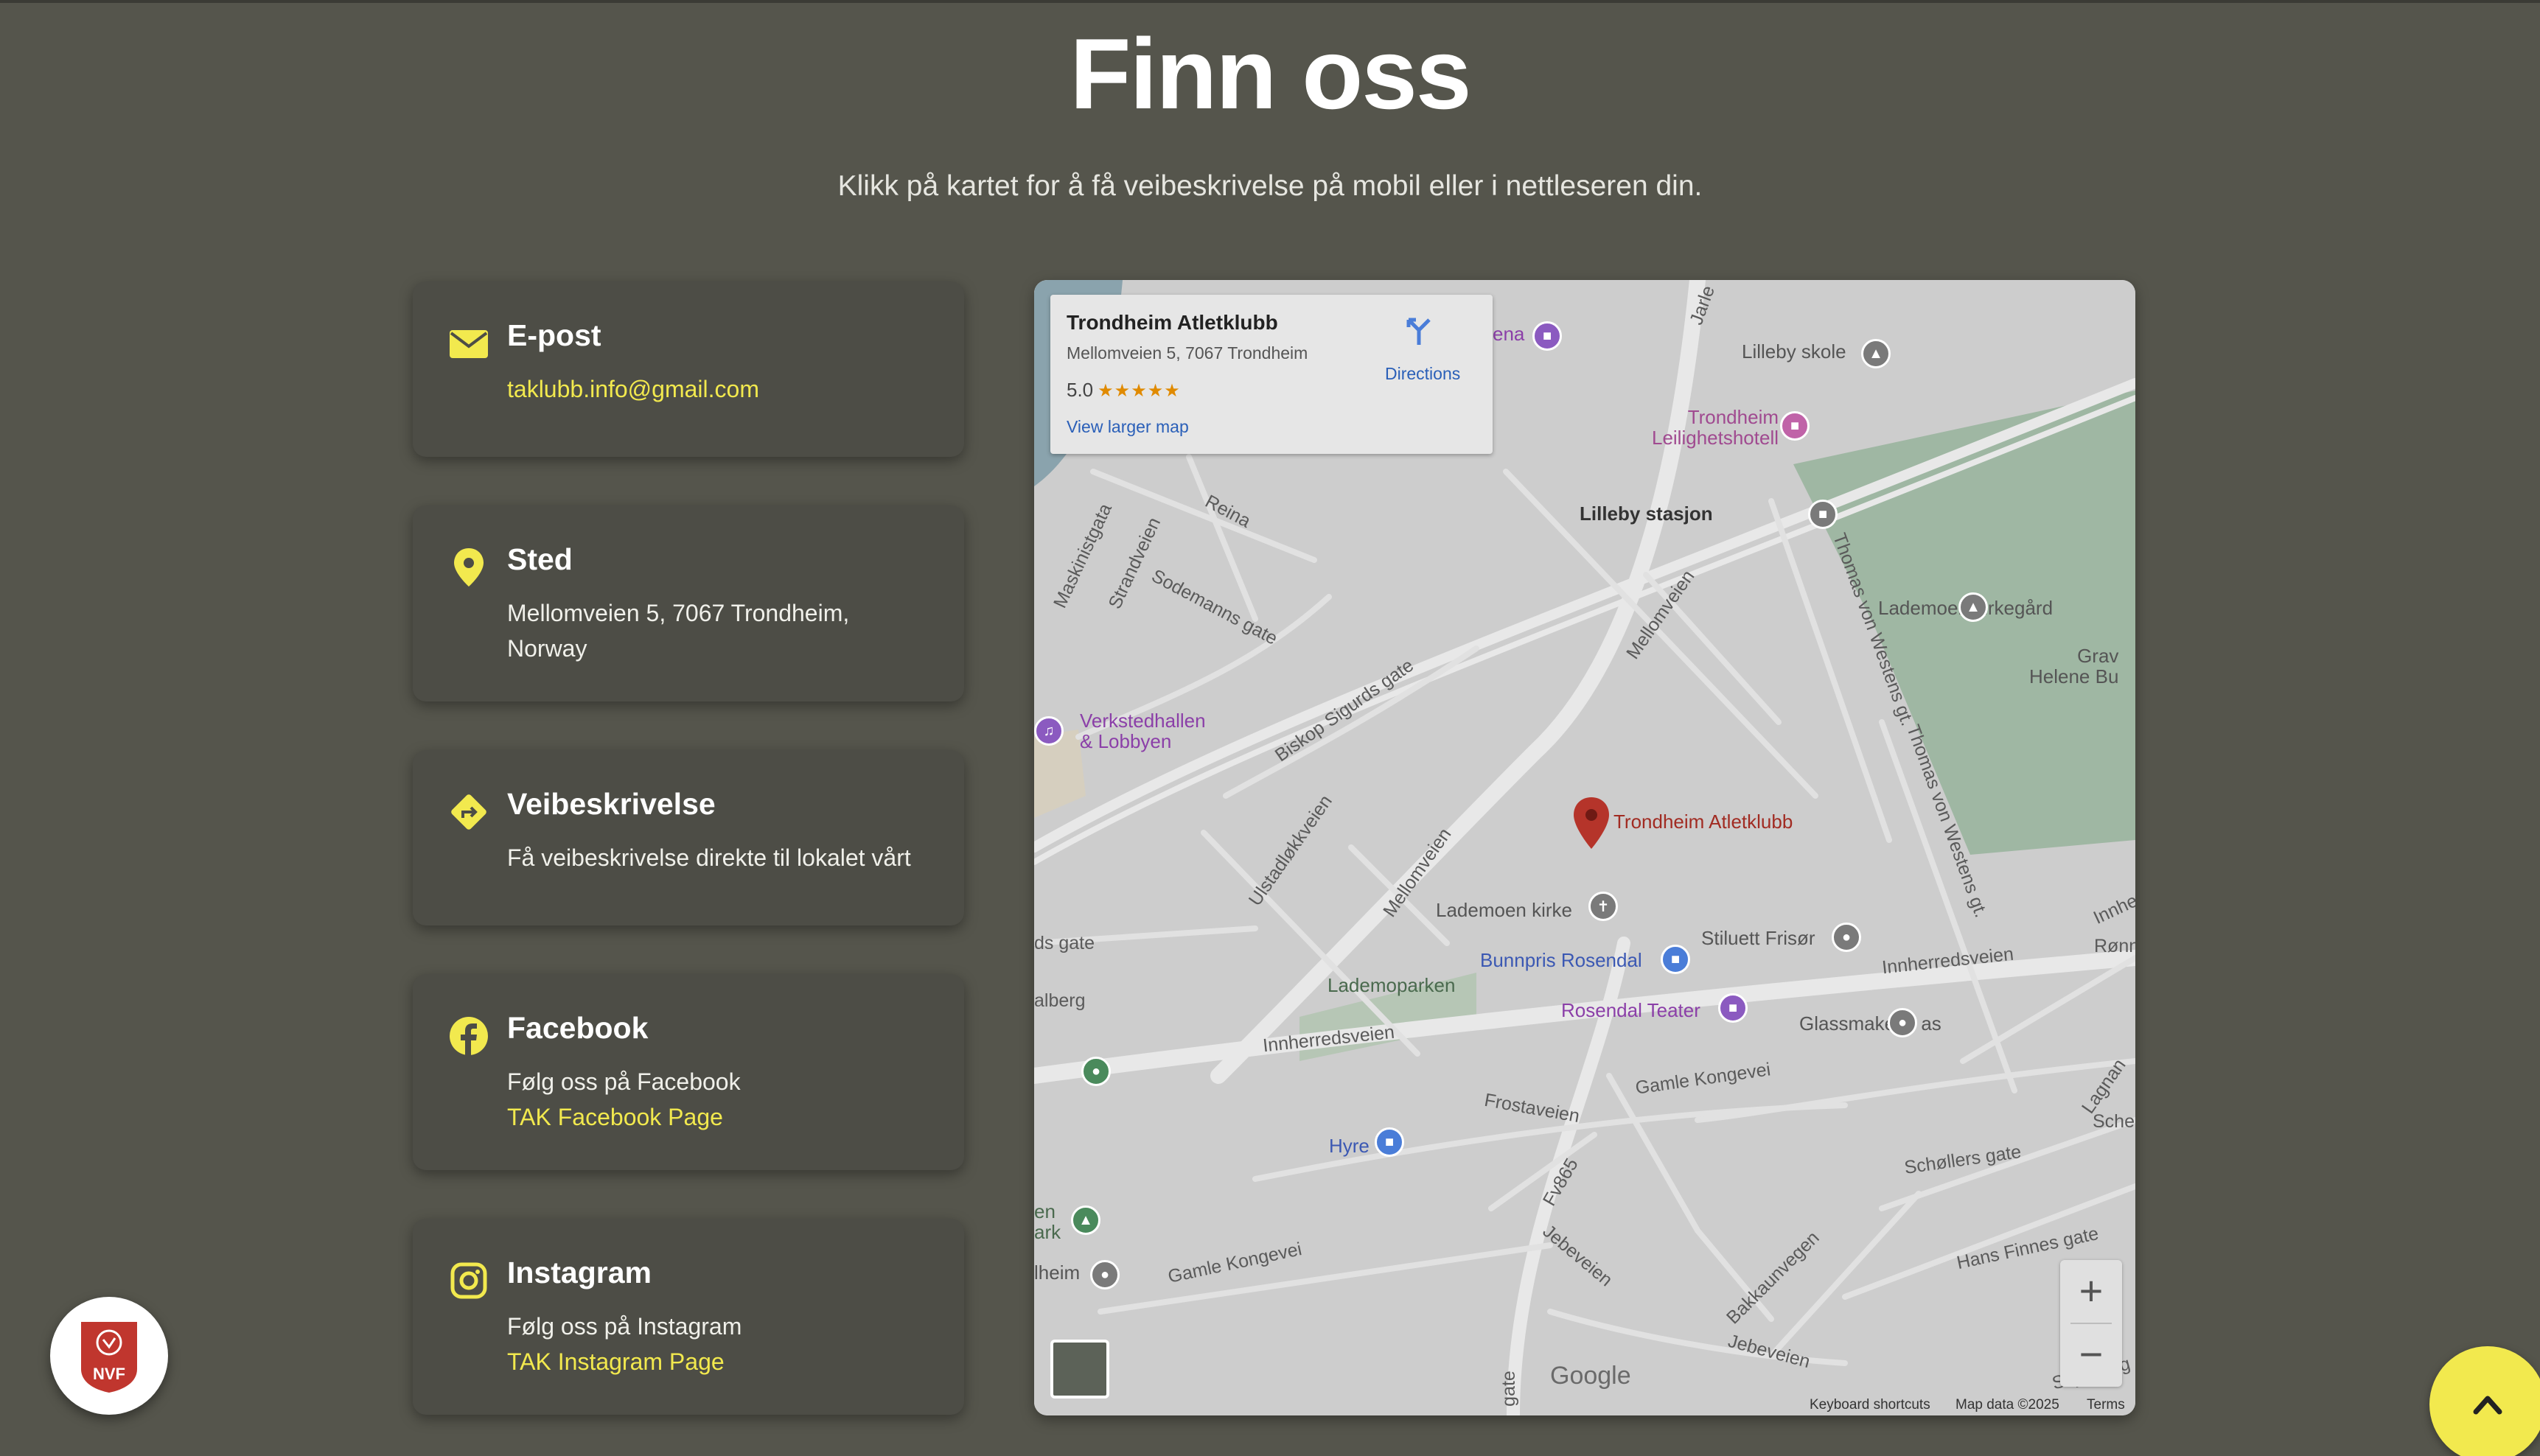  Describe the element at coordinates (109, 1374) in the screenshot. I see `logo-text: NVF` at that location.